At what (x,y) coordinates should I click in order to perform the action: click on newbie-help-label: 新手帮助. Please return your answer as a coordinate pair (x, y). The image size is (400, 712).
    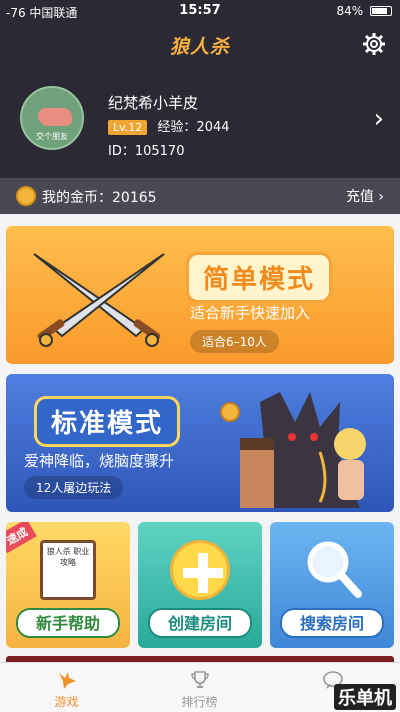
    Looking at the image, I should click on (68, 623).